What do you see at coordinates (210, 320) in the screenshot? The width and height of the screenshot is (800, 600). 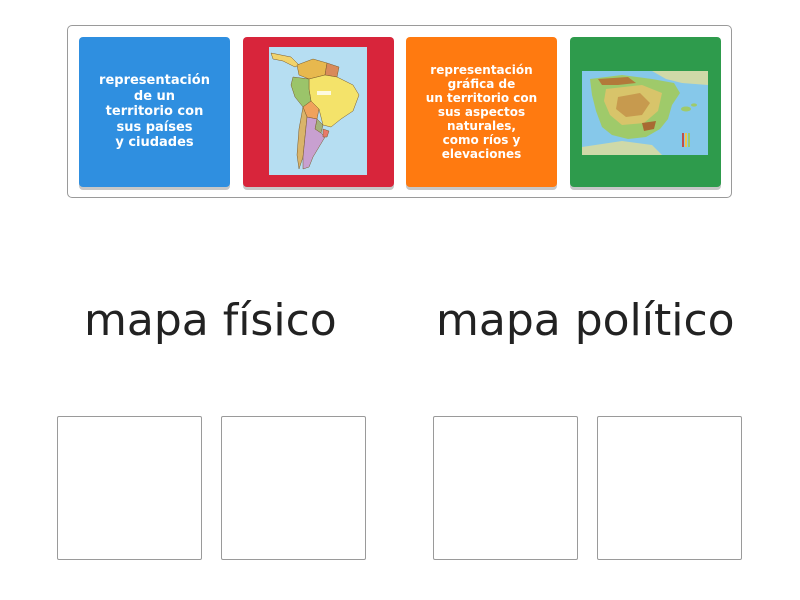 I see `group-heading-physical: mapa físico` at bounding box center [210, 320].